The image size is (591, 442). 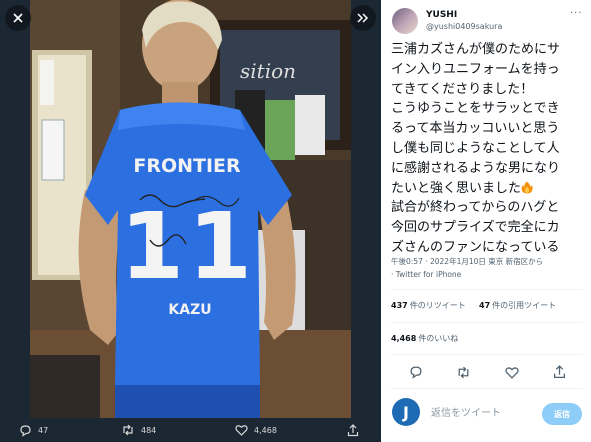 What do you see at coordinates (406, 412) in the screenshot?
I see `current-user-avatar: J` at bounding box center [406, 412].